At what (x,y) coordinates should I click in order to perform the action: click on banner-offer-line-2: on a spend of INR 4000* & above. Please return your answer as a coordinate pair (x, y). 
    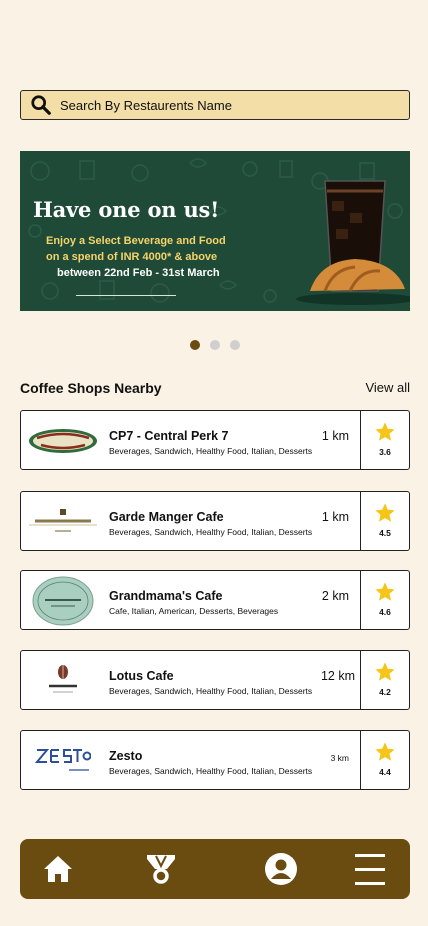
    Looking at the image, I should click on (132, 257).